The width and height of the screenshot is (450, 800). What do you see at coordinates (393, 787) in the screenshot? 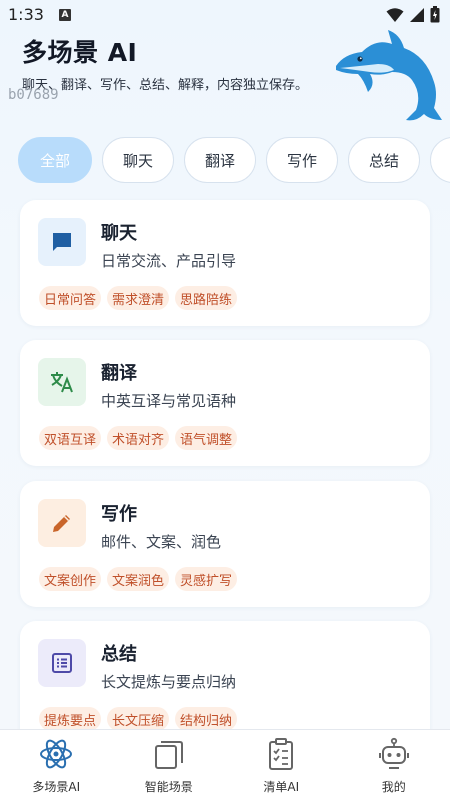
I see `nav-label: 我的` at bounding box center [393, 787].